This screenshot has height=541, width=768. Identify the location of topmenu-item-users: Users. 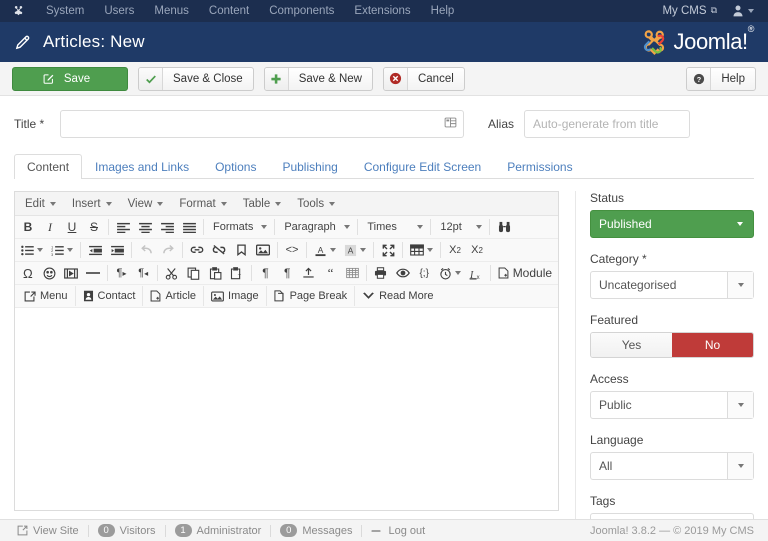
(119, 11).